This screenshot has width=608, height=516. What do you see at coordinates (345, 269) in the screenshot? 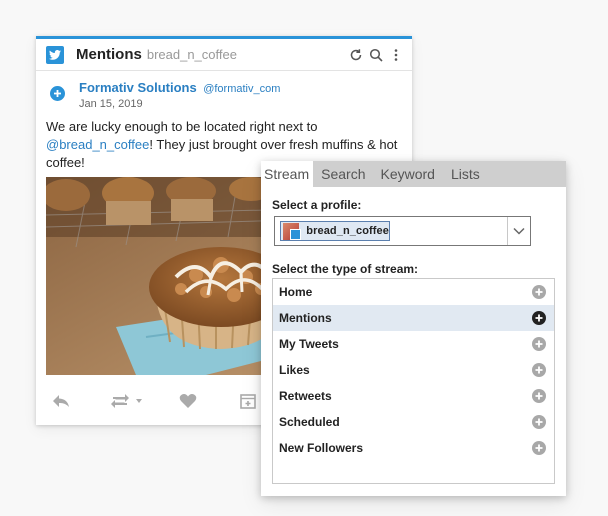
I see `stream-type-label: Select the type of stream:` at bounding box center [345, 269].